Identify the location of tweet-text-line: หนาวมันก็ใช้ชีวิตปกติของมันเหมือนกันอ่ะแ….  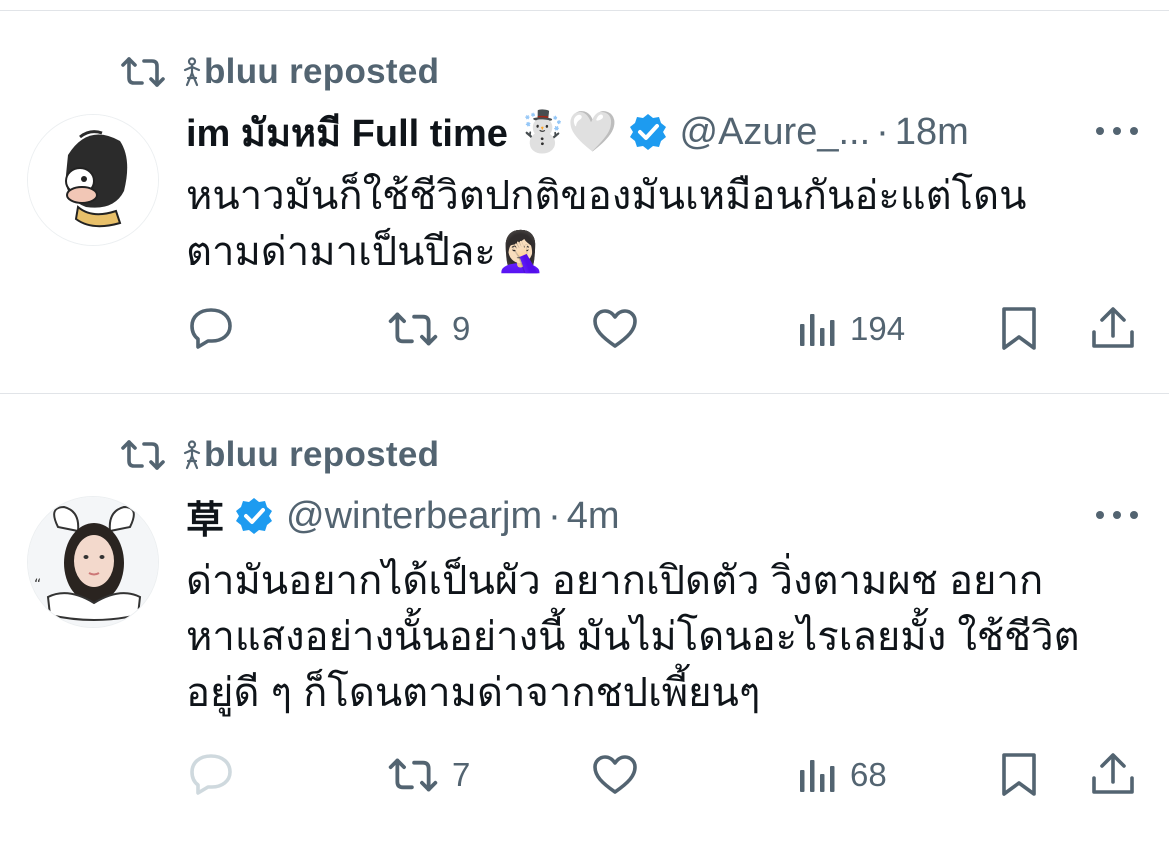
(606, 196).